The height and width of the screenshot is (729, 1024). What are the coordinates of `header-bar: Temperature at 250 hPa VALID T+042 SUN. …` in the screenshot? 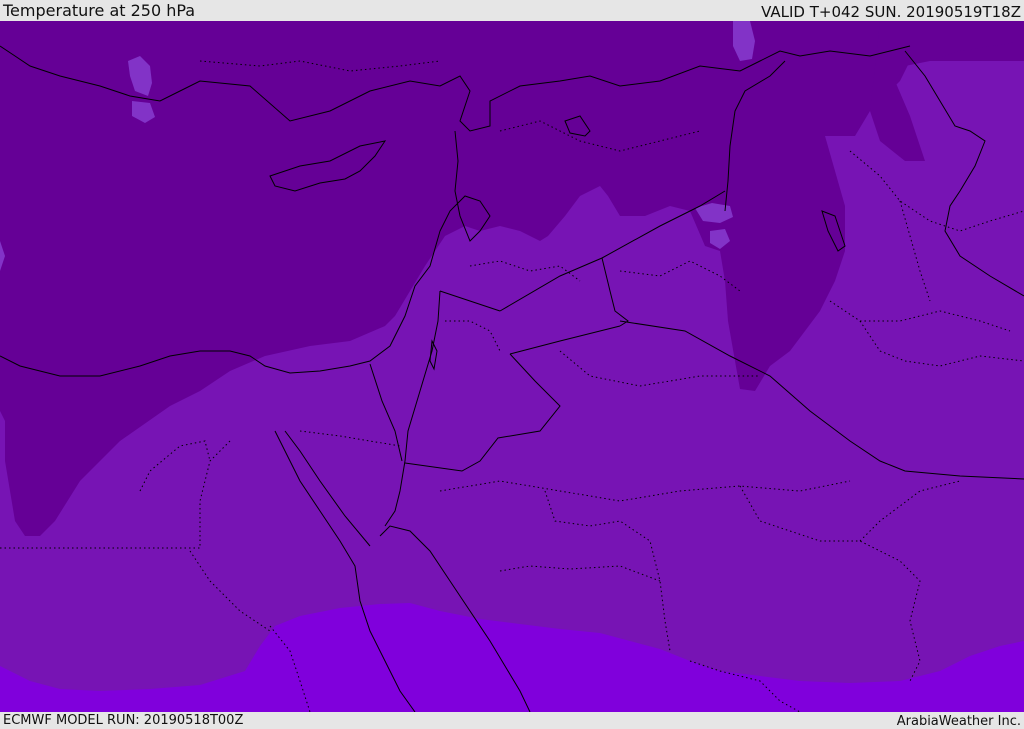 It's located at (512, 10).